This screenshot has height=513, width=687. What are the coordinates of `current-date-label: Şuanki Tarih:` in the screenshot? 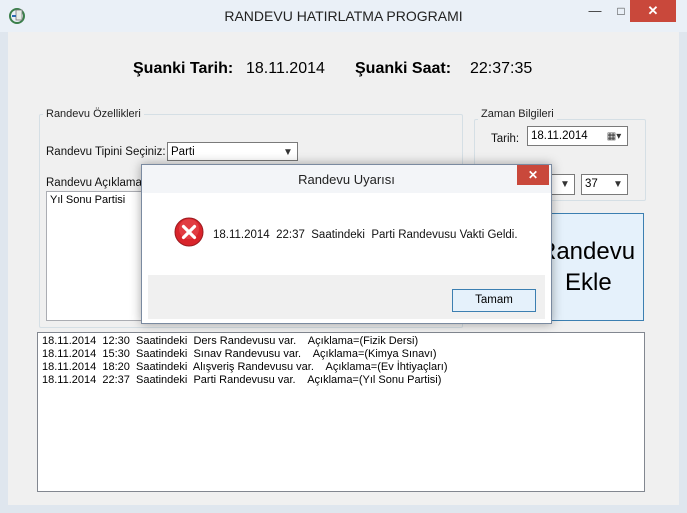 It's located at (183, 68).